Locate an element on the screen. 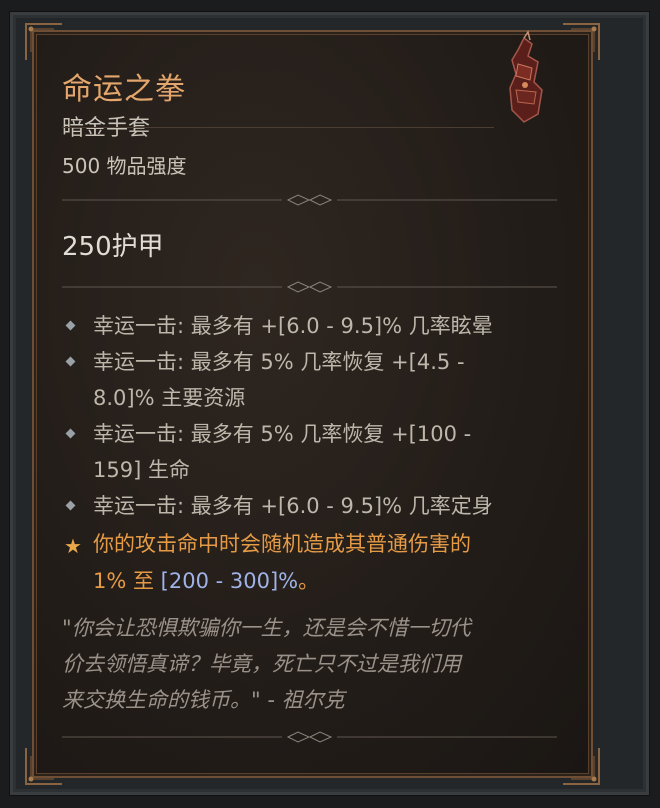  item-armor: 250护甲 is located at coordinates (113, 247).